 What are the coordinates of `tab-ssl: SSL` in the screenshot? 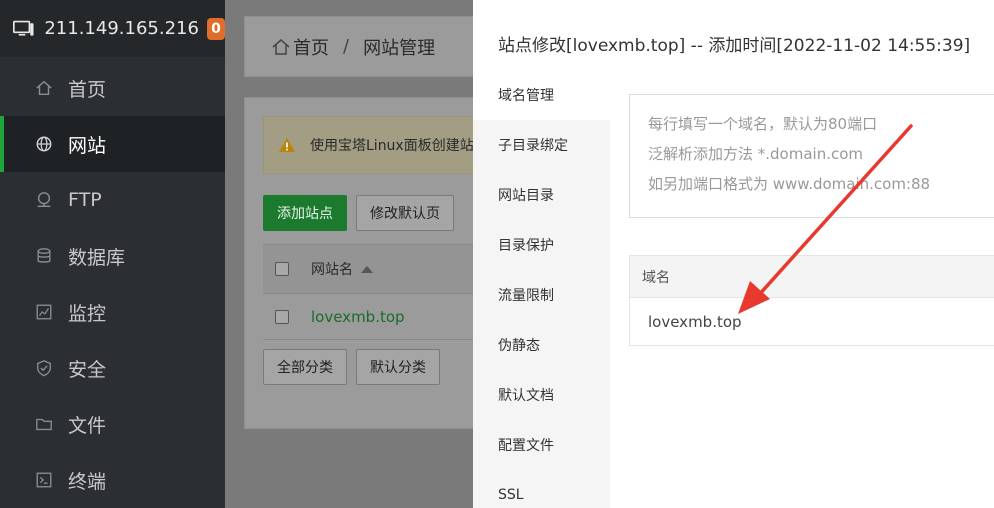 It's located at (541, 489).